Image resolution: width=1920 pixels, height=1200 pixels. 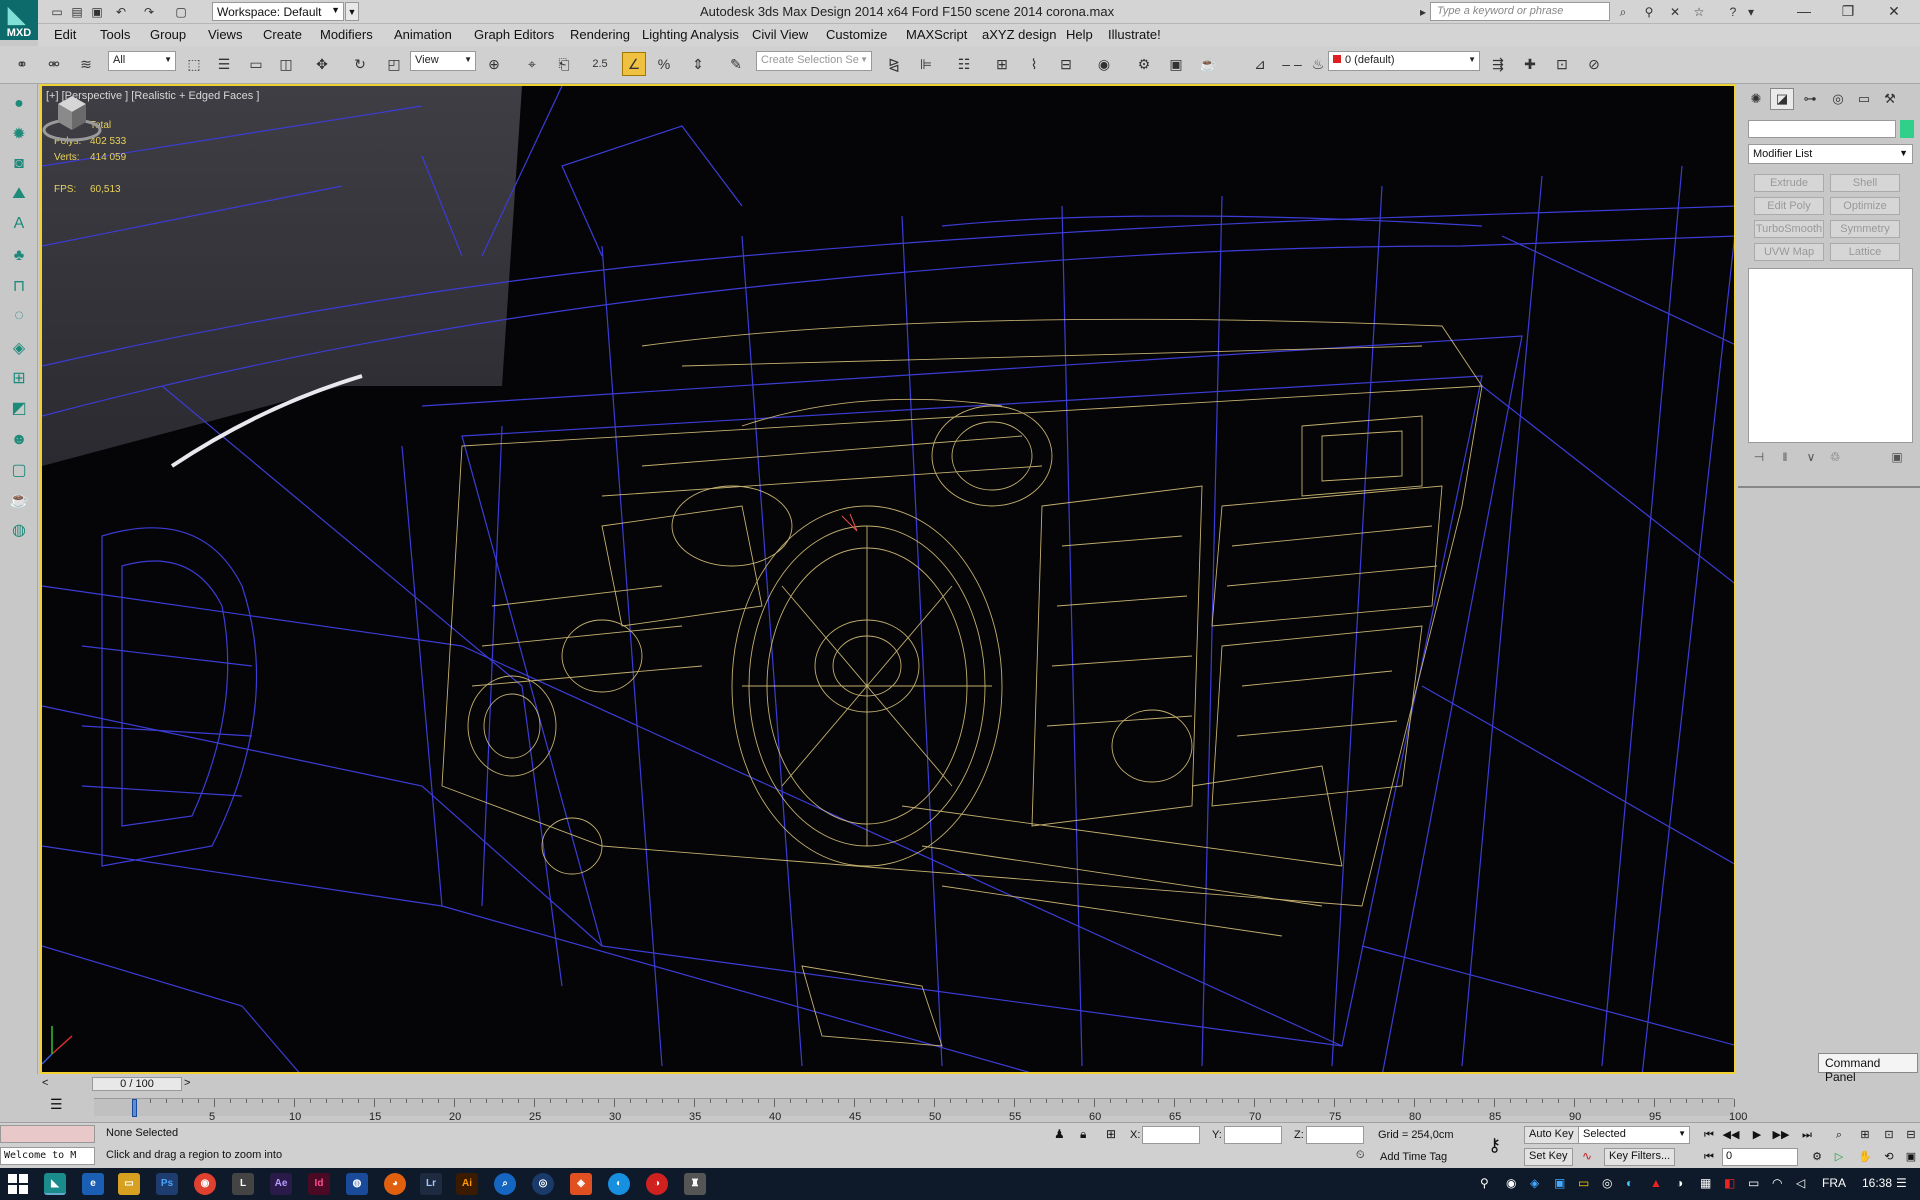 What do you see at coordinates (1559, 1183) in the screenshot?
I see `tray-icon-3: ▣` at bounding box center [1559, 1183].